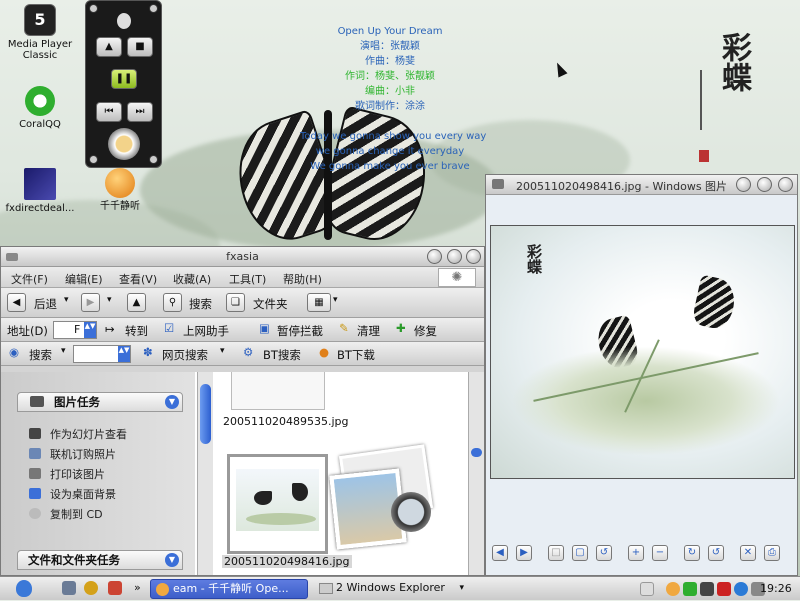 This screenshot has width=800, height=601. Describe the element at coordinates (72, 494) in the screenshot. I see `task-set-background: 设为桌面背景` at that location.